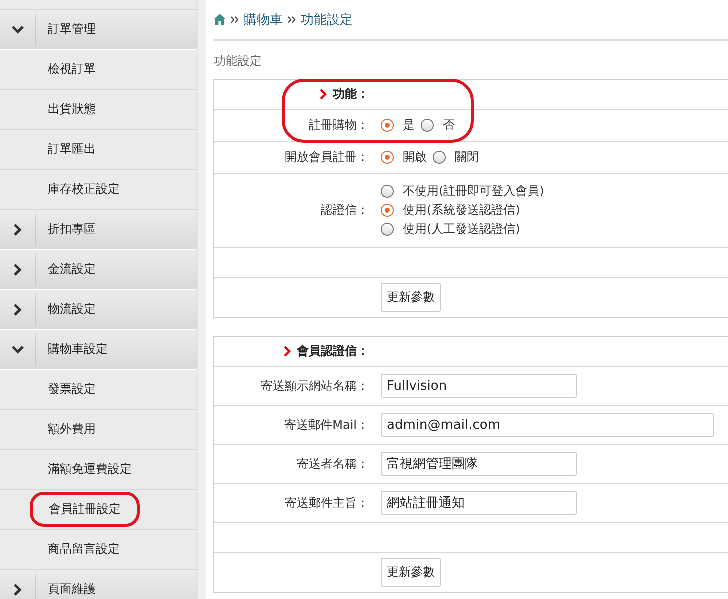 Image resolution: width=728 pixels, height=599 pixels. Describe the element at coordinates (72, 309) in the screenshot. I see `sidebar-group-label: 物流設定` at that location.